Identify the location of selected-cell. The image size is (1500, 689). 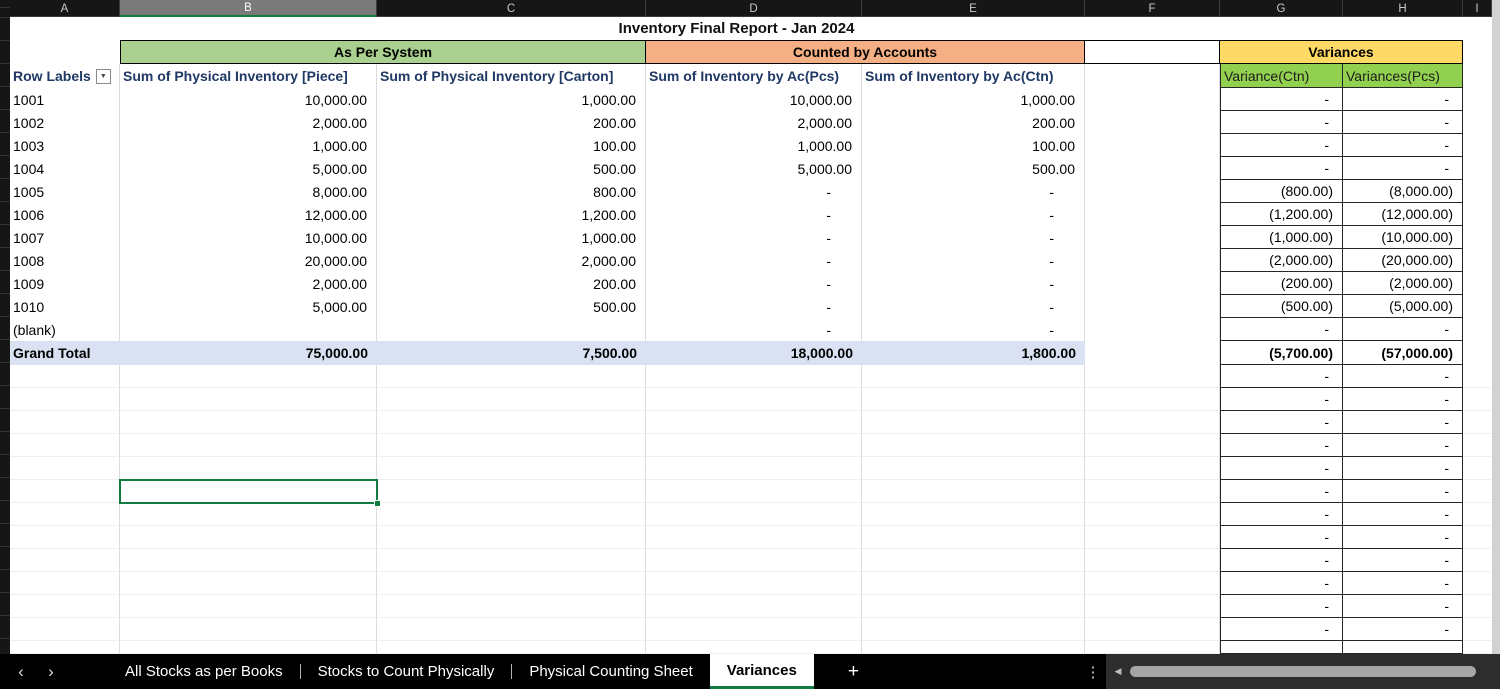
(250, 493).